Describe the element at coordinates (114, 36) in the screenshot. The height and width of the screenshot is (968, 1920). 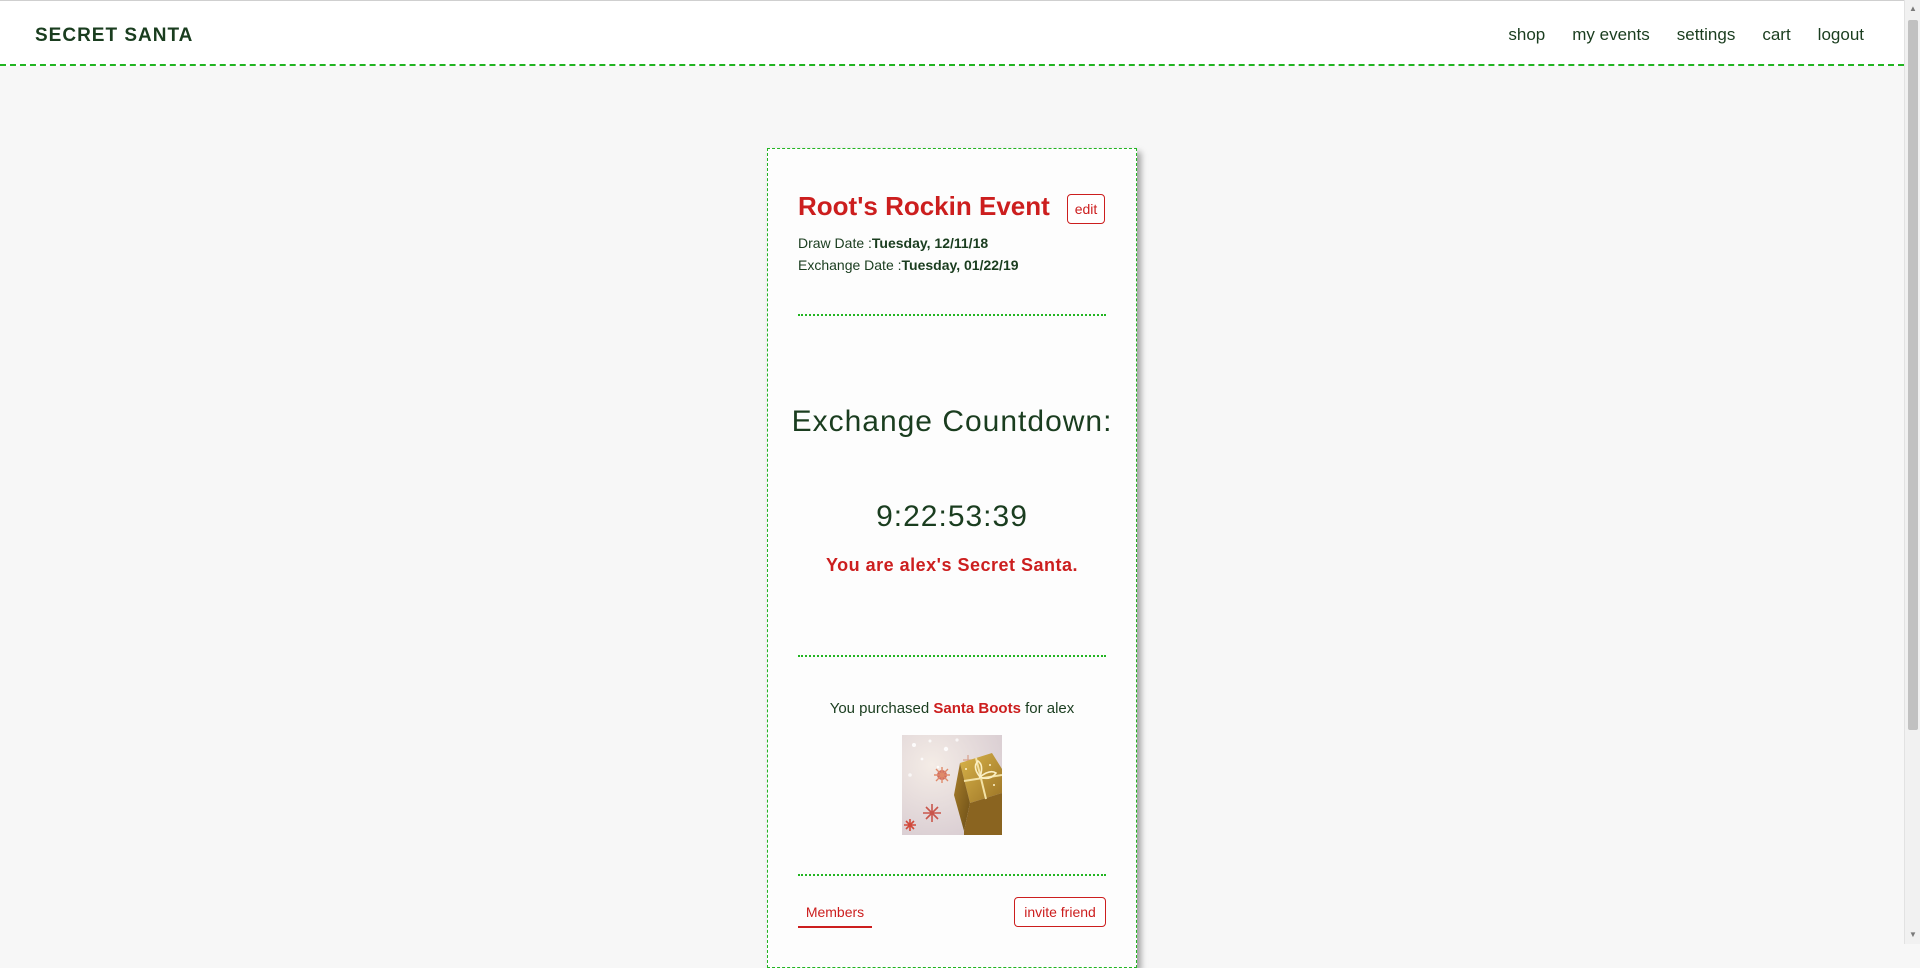
I see `brand-logo: SECRET SANTA` at that location.